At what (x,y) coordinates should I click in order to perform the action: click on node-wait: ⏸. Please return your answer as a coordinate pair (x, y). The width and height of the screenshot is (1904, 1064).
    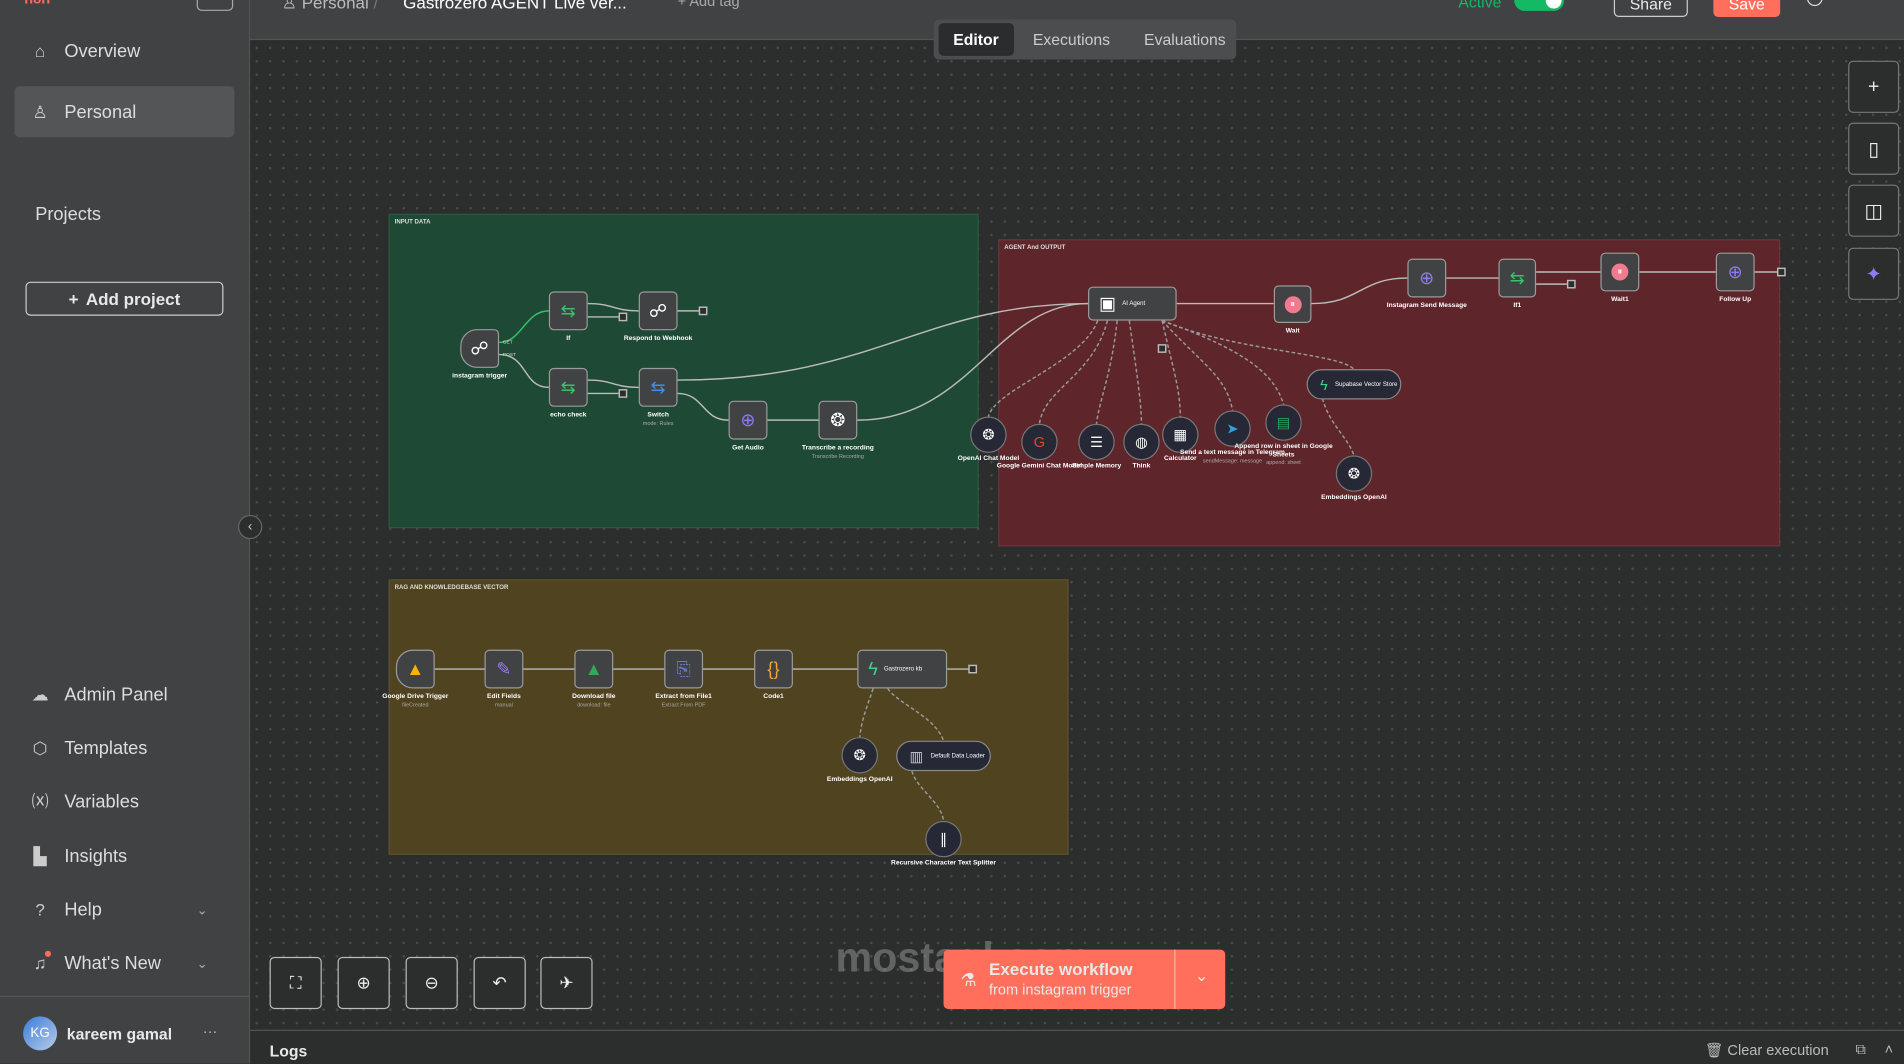
    Looking at the image, I should click on (1292, 304).